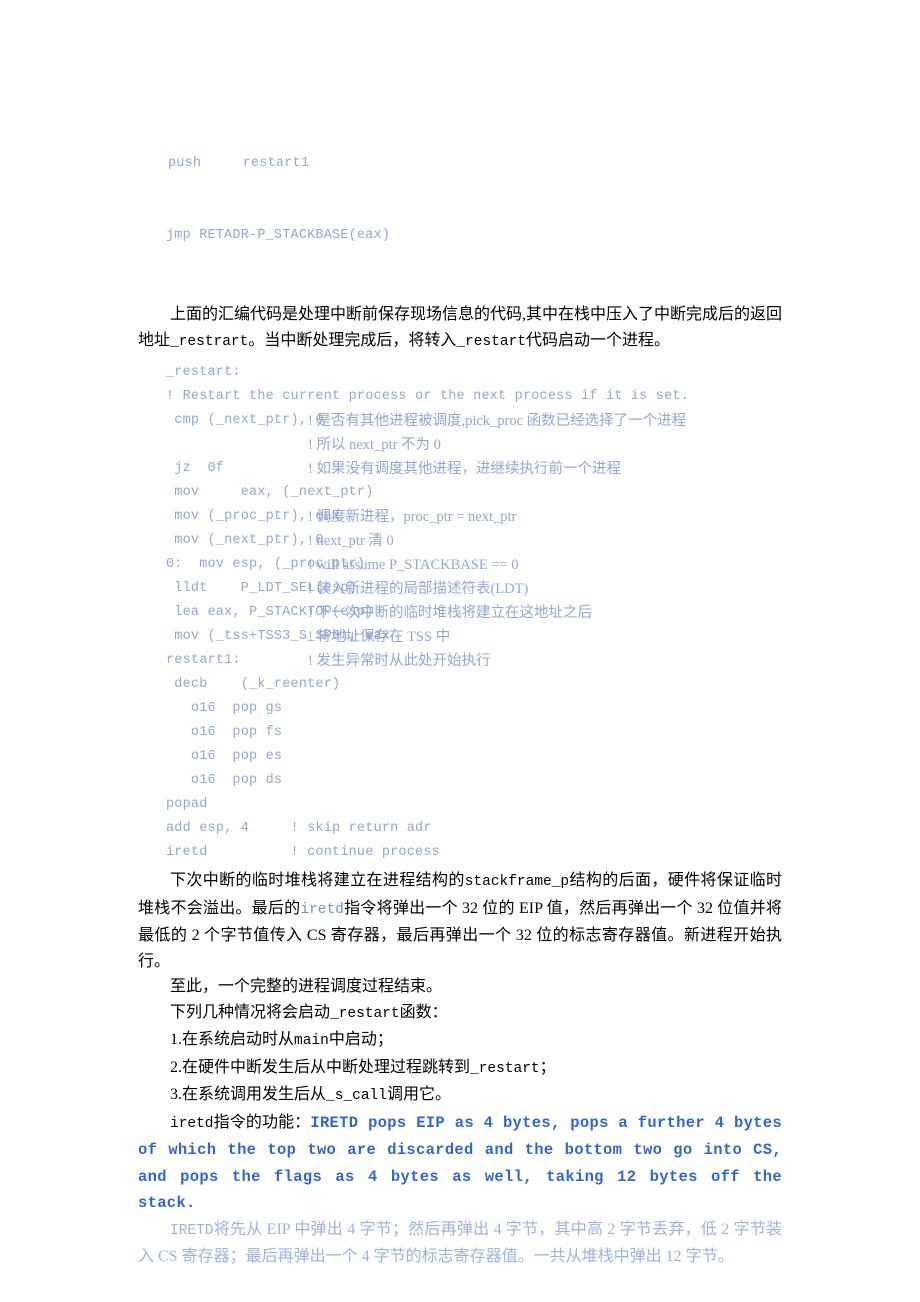 The height and width of the screenshot is (1302, 920). What do you see at coordinates (176, 1039) in the screenshot?
I see `list-item-number: 1.` at bounding box center [176, 1039].